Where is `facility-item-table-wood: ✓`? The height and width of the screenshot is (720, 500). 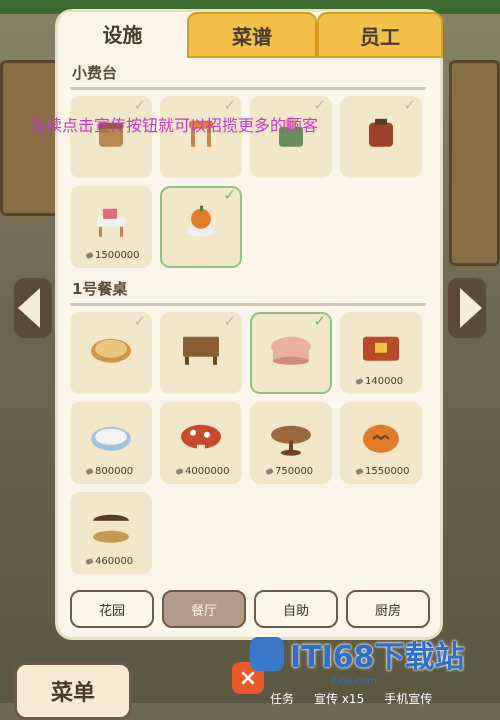
facility-item-table-wood: ✓ is located at coordinates (201, 353).